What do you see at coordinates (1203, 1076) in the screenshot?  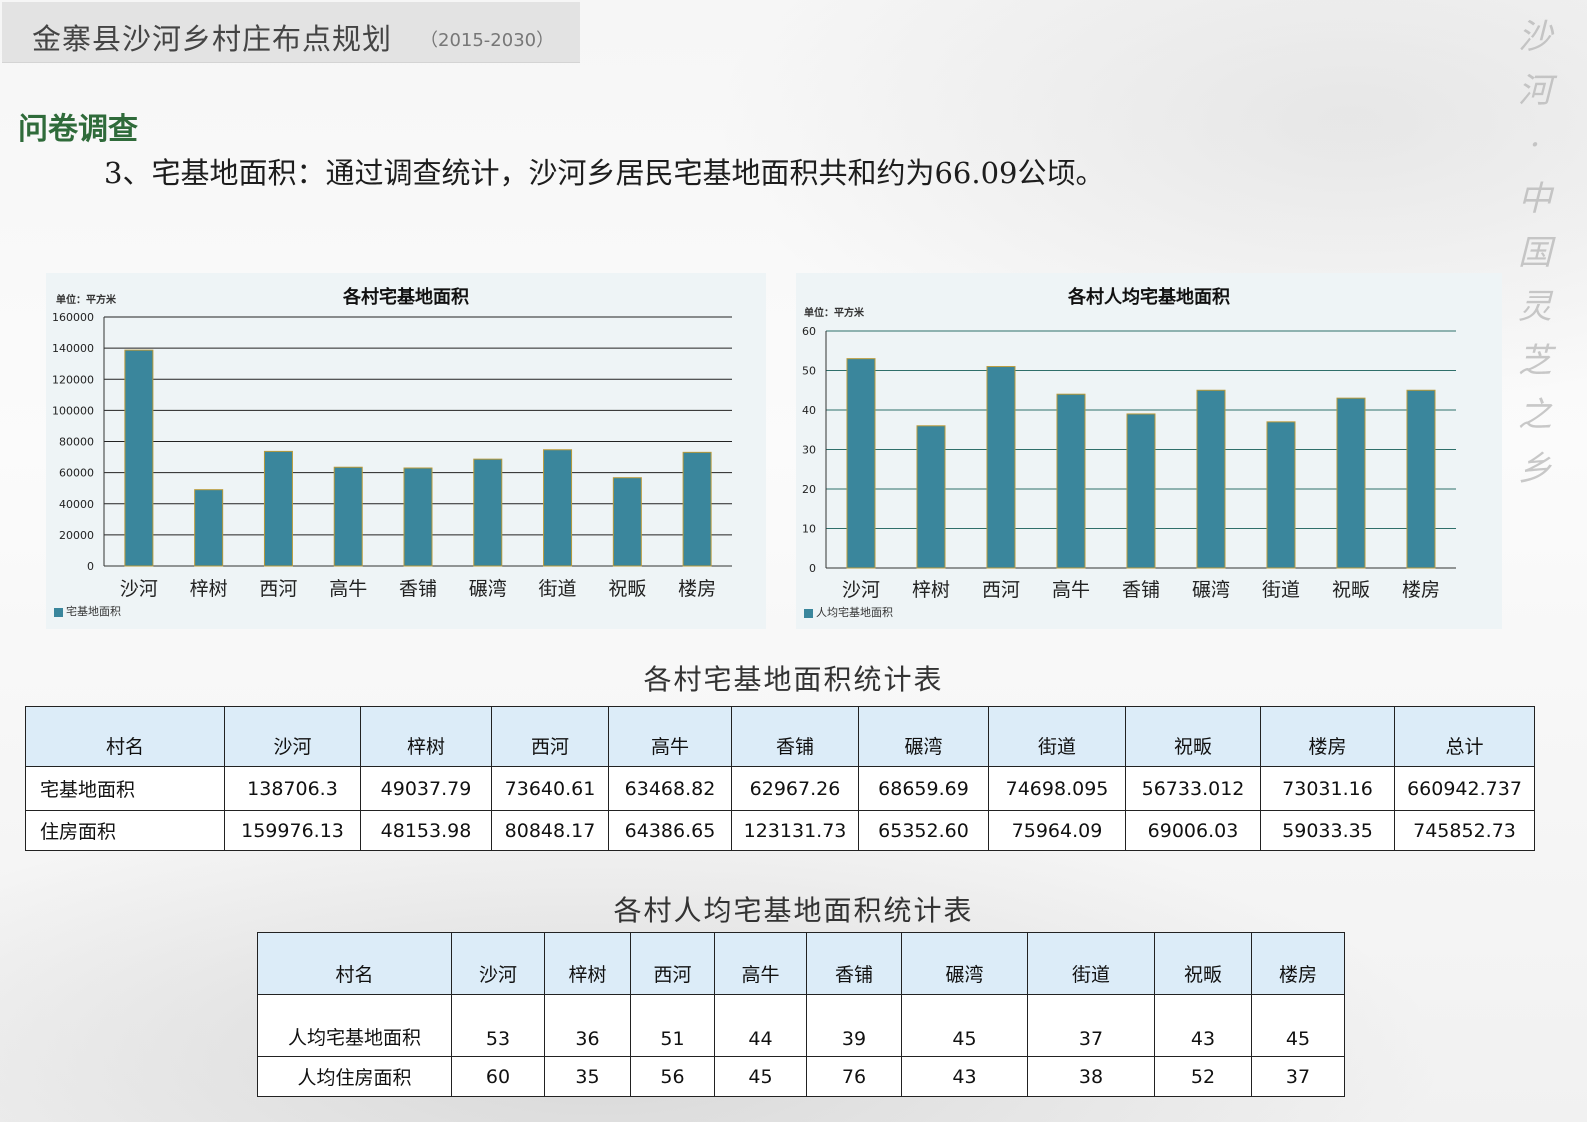 I see `table-cell: 52` at bounding box center [1203, 1076].